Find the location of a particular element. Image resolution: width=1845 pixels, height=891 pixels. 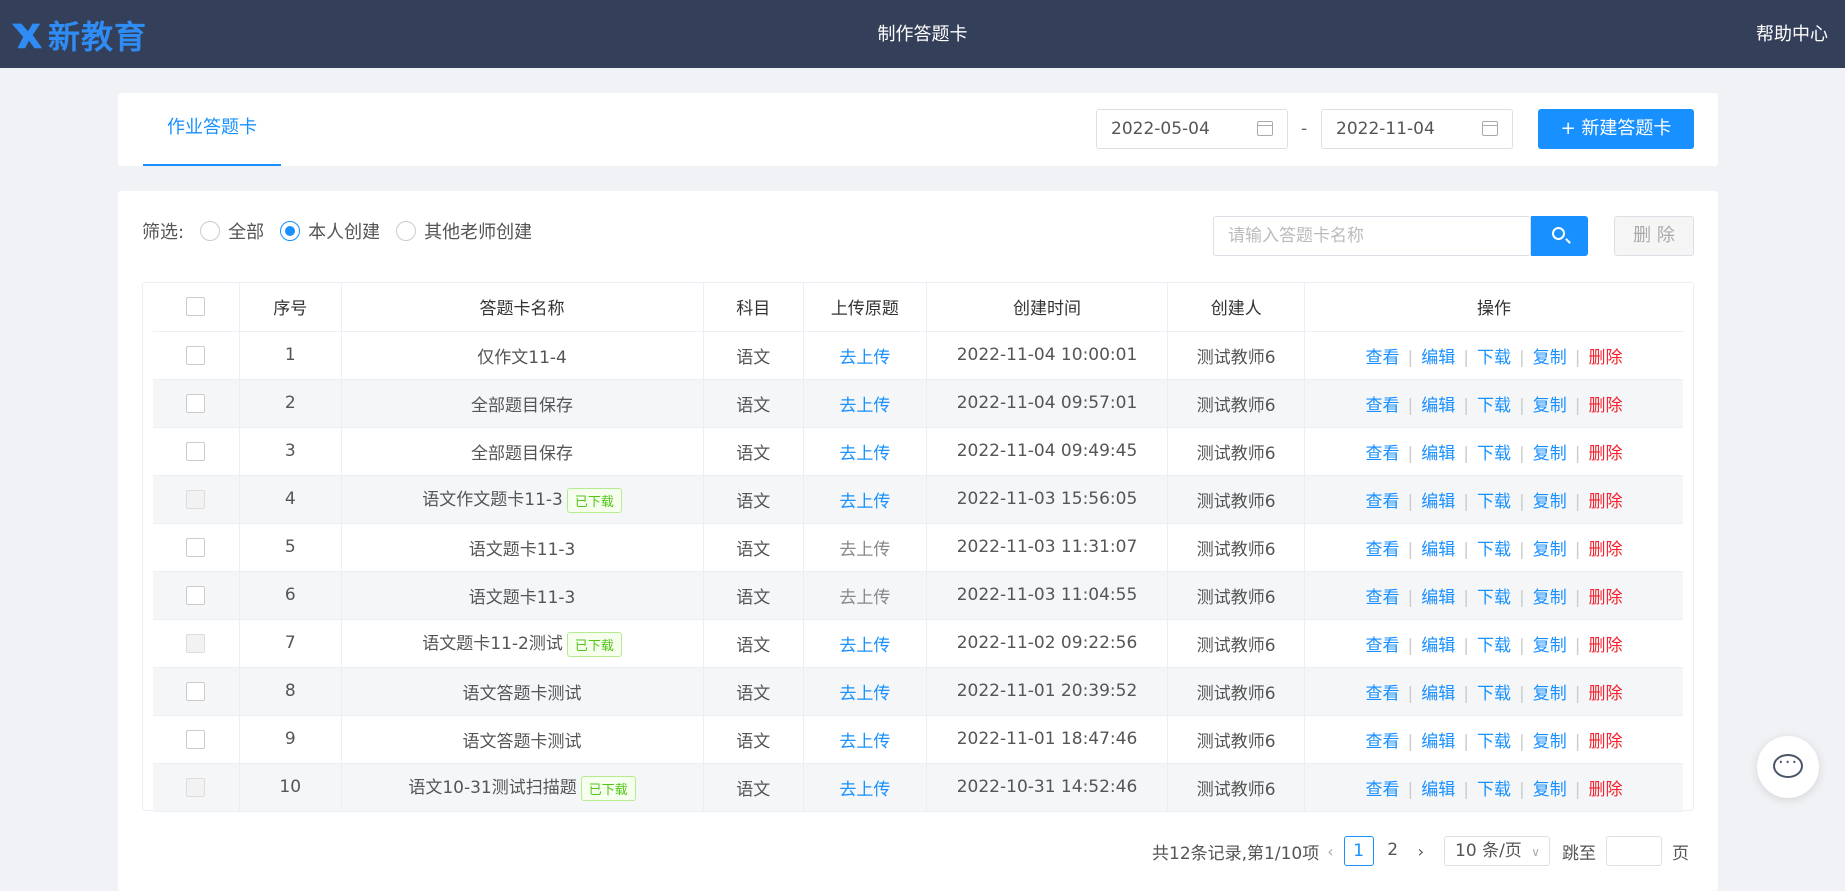

batch-delete-button: 删 除 is located at coordinates (1654, 236).